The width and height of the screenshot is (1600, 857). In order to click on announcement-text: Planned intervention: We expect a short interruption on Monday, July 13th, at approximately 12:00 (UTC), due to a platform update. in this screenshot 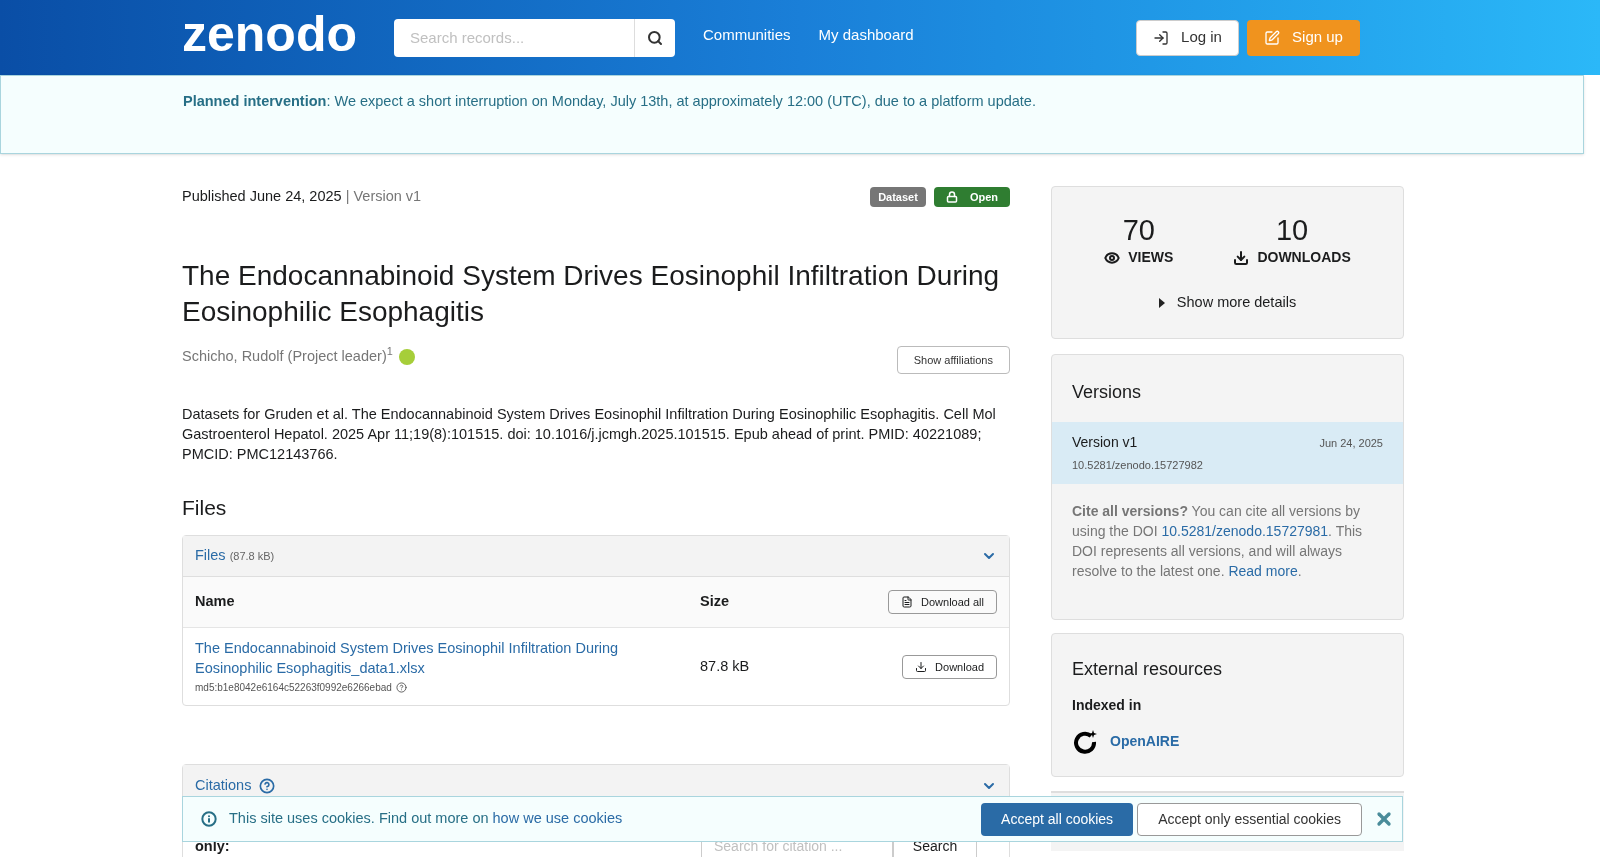, I will do `click(610, 101)`.